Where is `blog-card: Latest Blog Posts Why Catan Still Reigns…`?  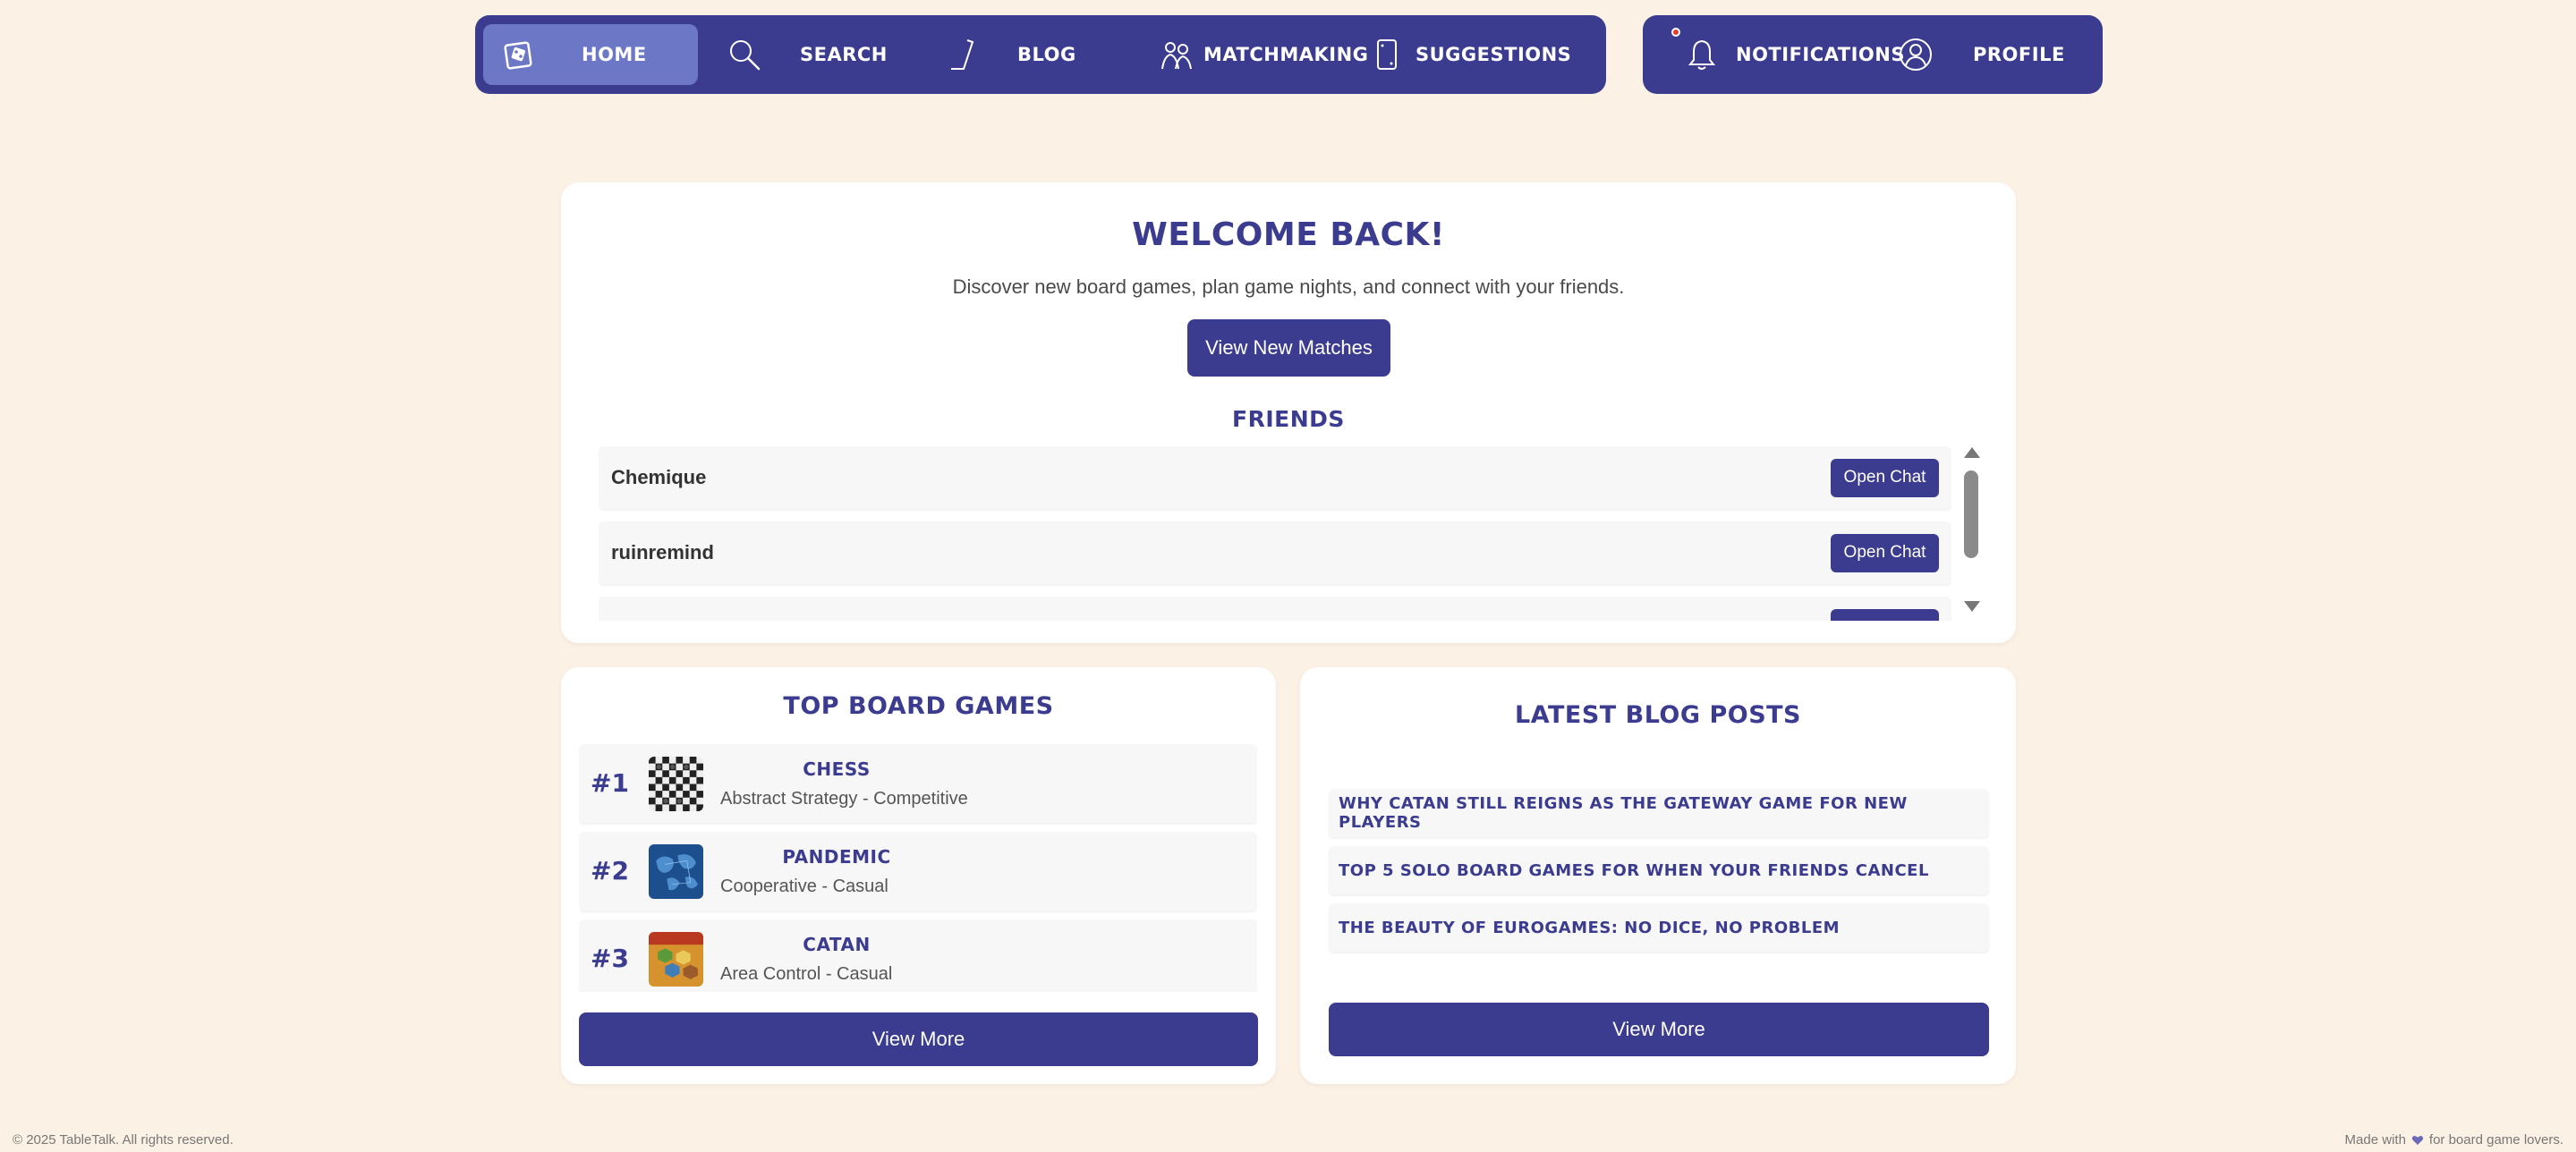 blog-card: Latest Blog Posts Why Catan Still Reigns… is located at coordinates (1658, 875).